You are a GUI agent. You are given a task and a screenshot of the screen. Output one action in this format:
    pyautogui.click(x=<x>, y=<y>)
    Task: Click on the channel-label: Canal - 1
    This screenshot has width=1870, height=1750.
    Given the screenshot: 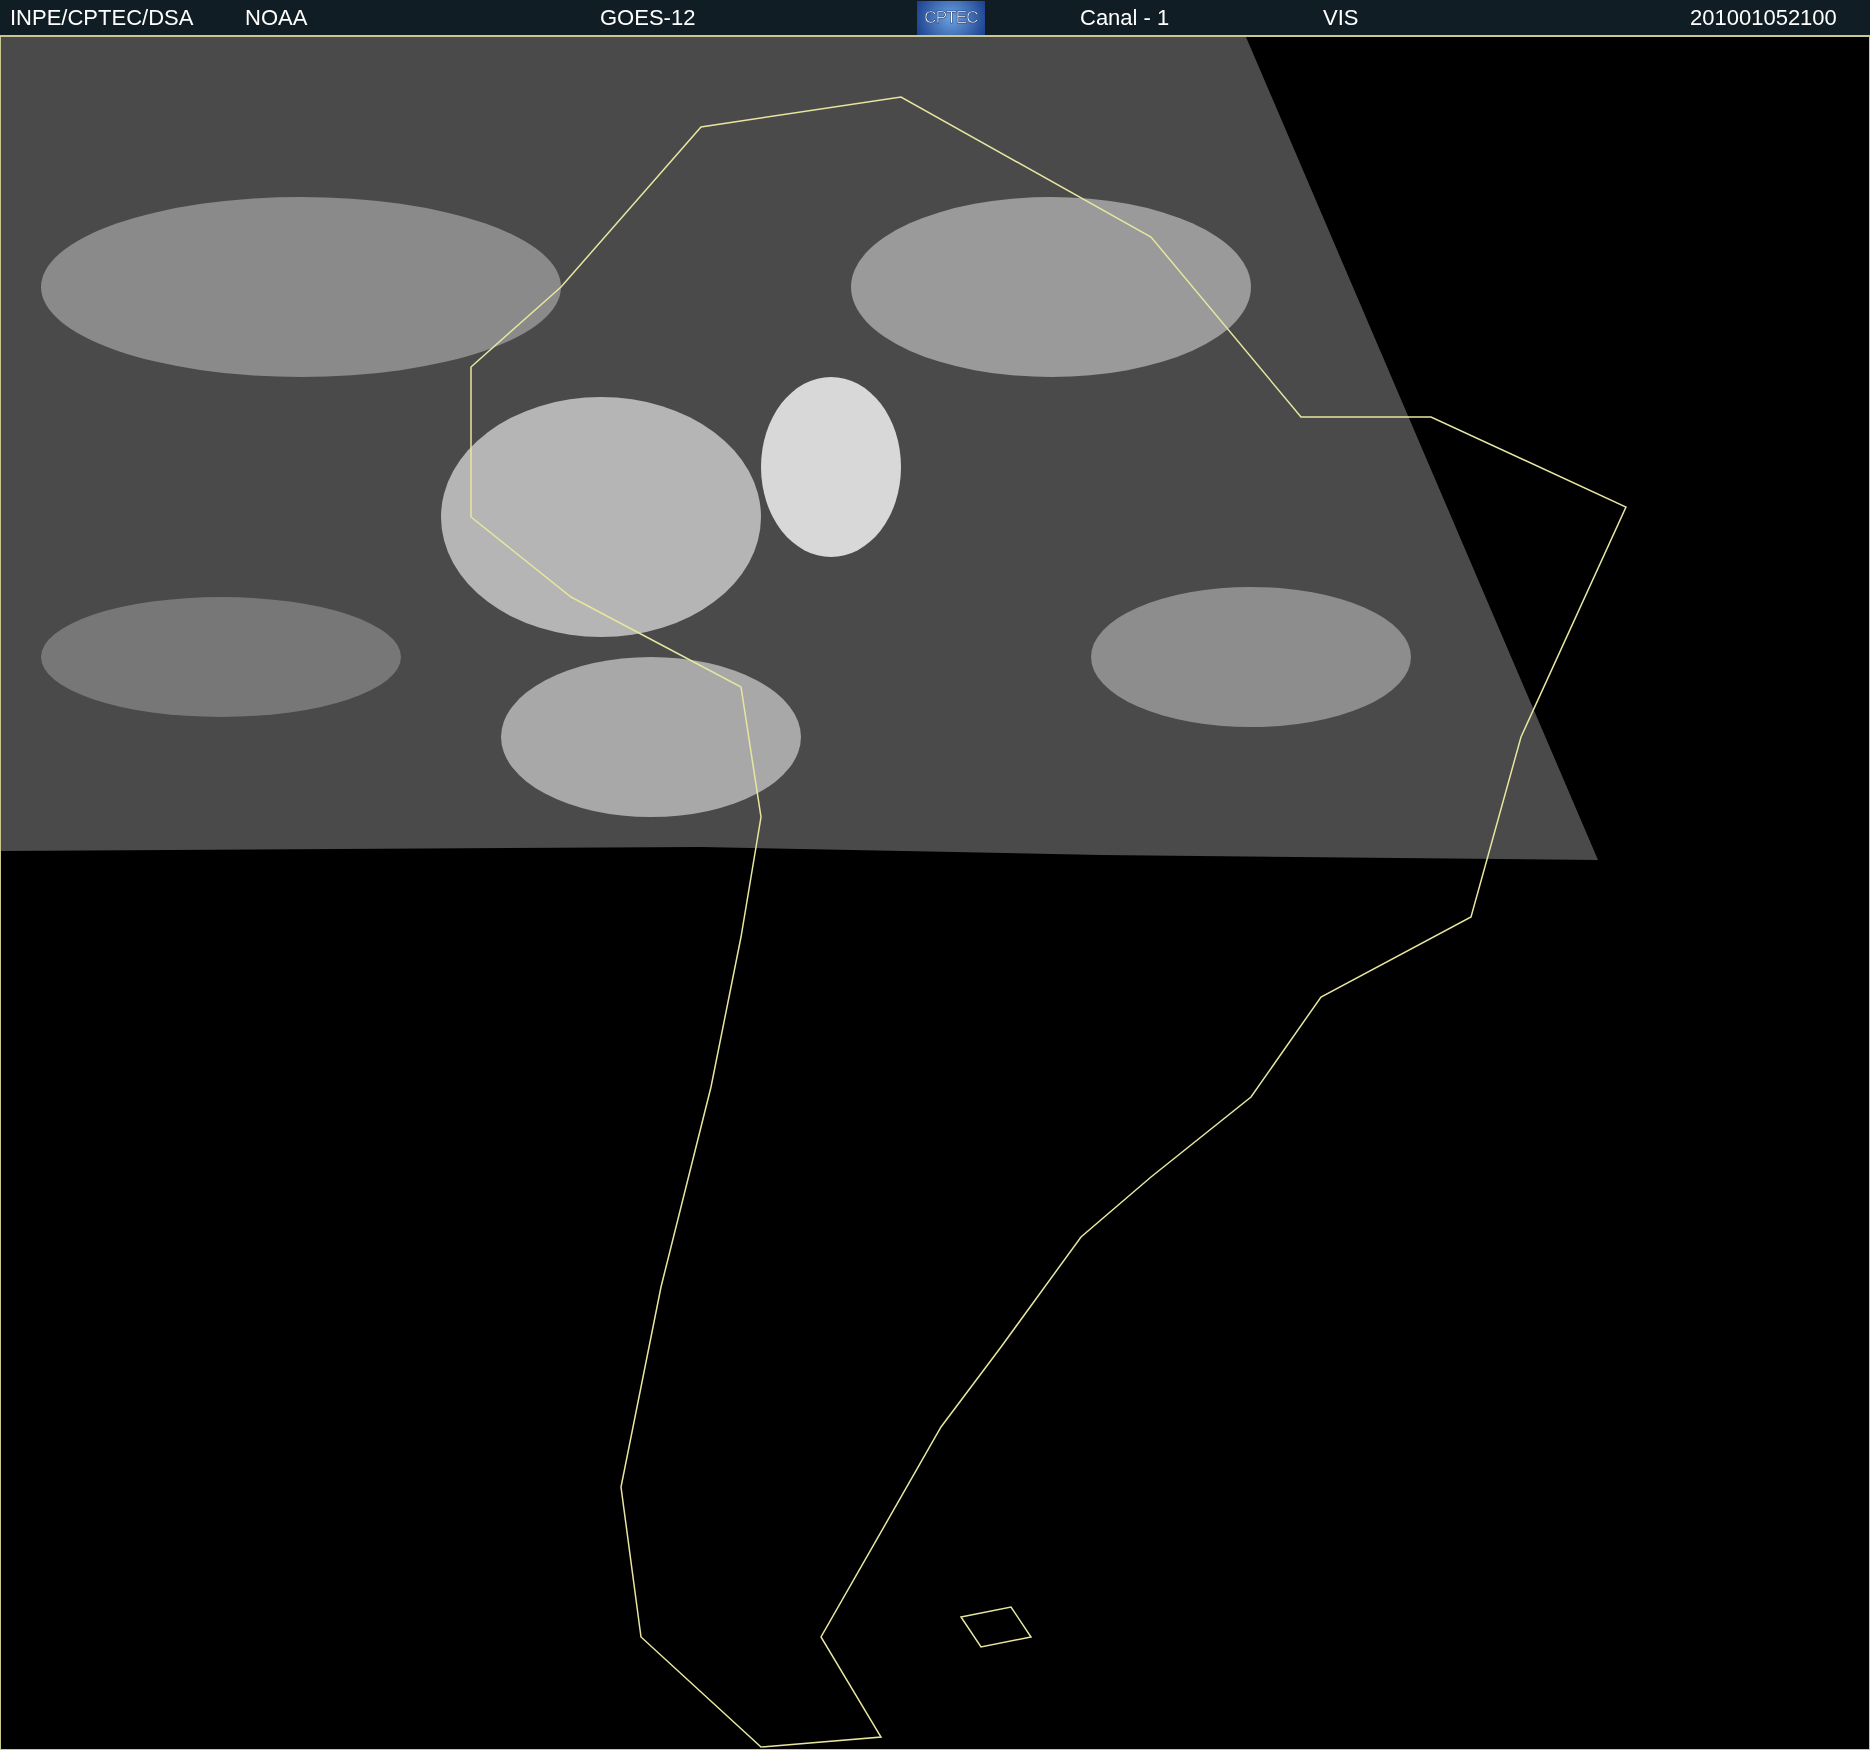 What is the action you would take?
    pyautogui.click(x=1125, y=17)
    